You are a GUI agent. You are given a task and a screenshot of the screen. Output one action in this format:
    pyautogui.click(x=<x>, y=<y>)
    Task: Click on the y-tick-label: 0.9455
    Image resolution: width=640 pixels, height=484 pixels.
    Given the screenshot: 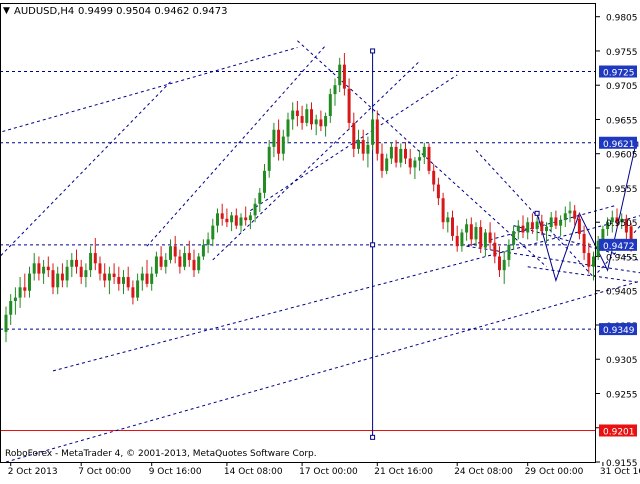 What is the action you would take?
    pyautogui.click(x=622, y=258)
    